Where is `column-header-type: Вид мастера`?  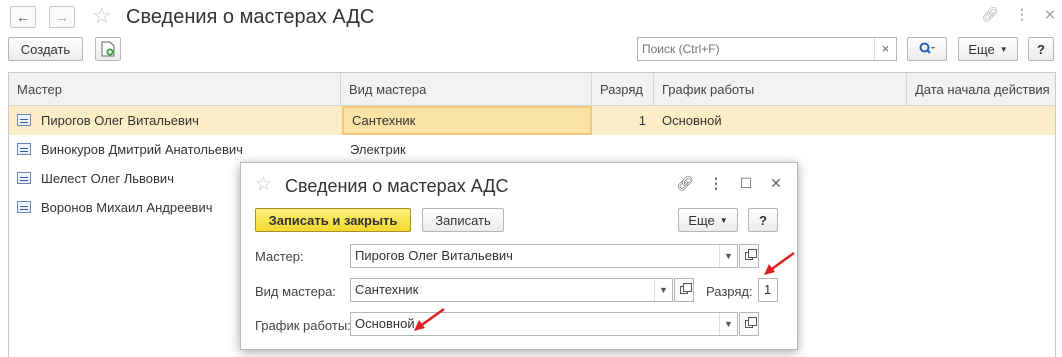 column-header-type: Вид мастера is located at coordinates (466, 89).